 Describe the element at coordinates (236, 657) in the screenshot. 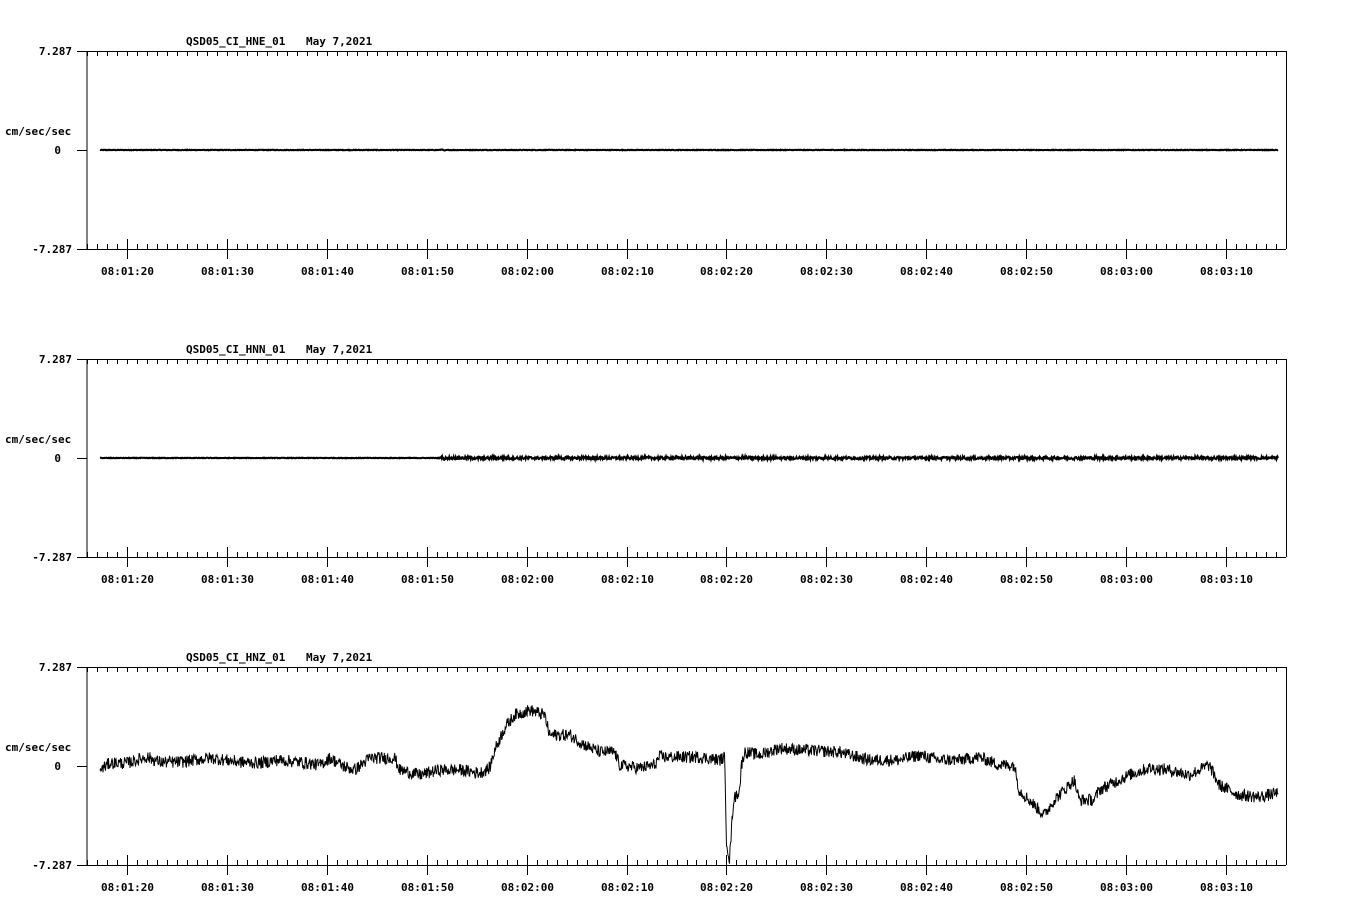

I see `chart-title: QSD05_CI_HNZ_01` at that location.